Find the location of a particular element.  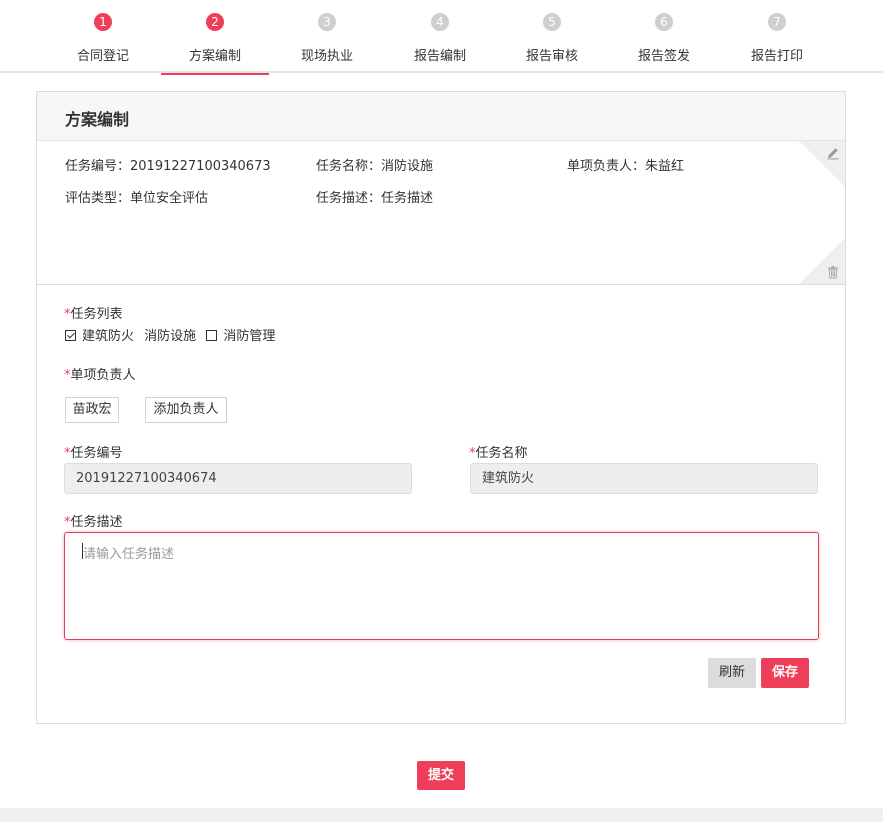

task-name-label: *任务名称 is located at coordinates (498, 451).